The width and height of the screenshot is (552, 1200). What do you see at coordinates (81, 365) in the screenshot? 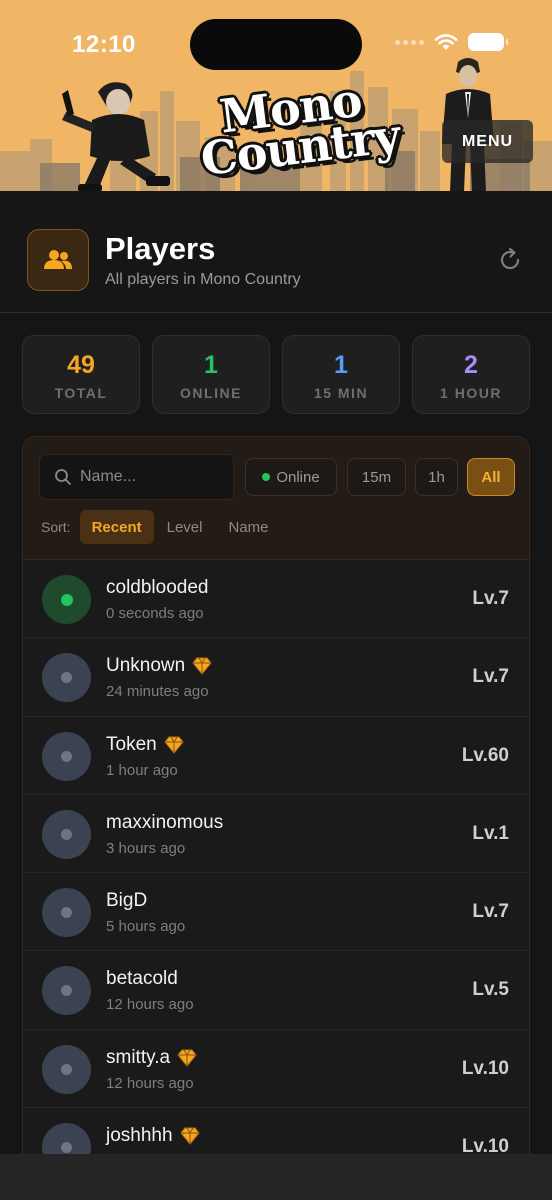
I see `stat-value: 49` at bounding box center [81, 365].